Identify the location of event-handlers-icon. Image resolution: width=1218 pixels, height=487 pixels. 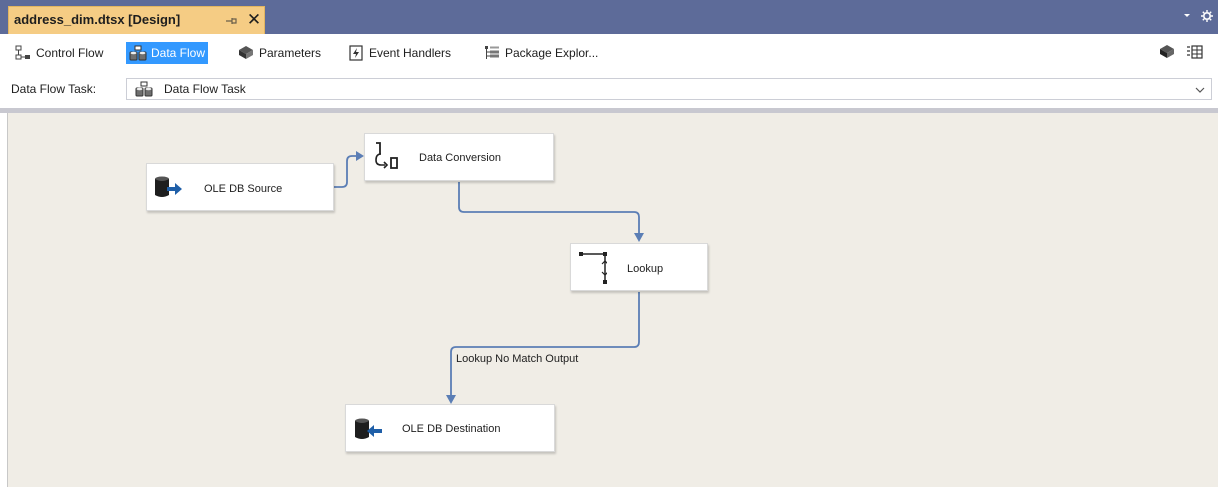
(356, 53).